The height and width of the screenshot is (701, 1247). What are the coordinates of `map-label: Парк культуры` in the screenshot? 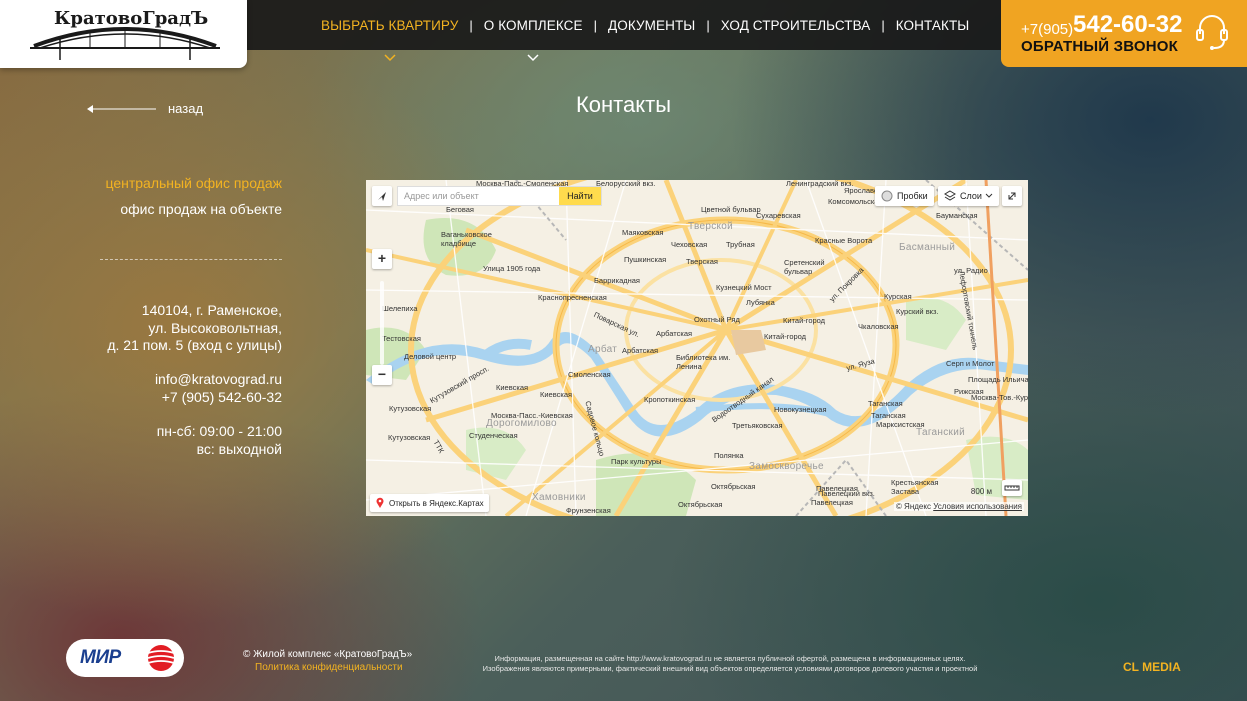 It's located at (636, 461).